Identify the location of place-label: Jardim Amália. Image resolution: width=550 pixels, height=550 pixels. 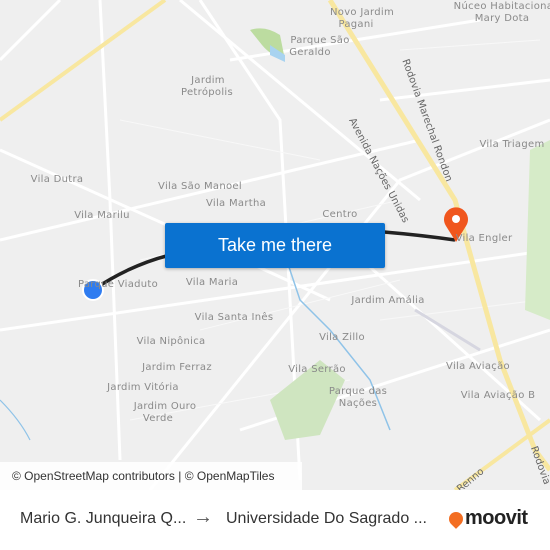
(388, 300).